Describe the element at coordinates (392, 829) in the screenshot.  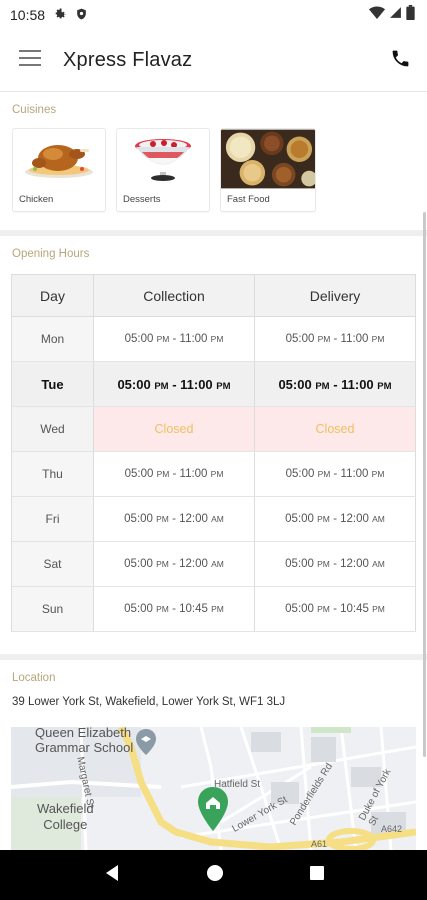
I see `map-label-a642: A642` at that location.